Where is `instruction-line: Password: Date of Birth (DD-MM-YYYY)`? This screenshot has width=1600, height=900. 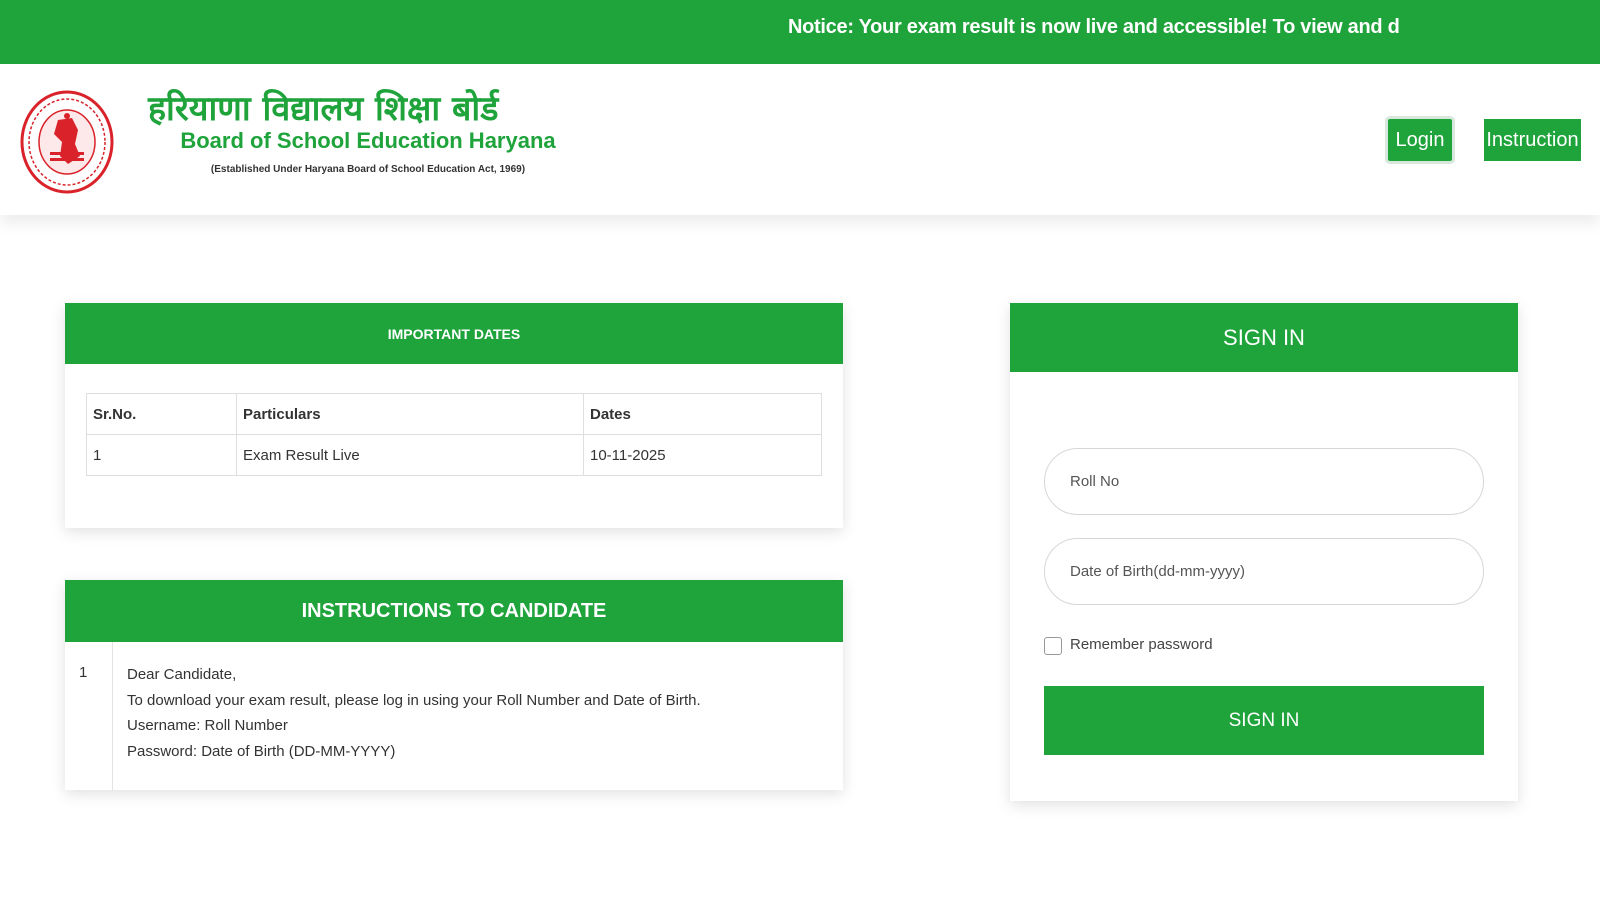
instruction-line: Password: Date of Birth (DD-MM-YYYY) is located at coordinates (261, 751).